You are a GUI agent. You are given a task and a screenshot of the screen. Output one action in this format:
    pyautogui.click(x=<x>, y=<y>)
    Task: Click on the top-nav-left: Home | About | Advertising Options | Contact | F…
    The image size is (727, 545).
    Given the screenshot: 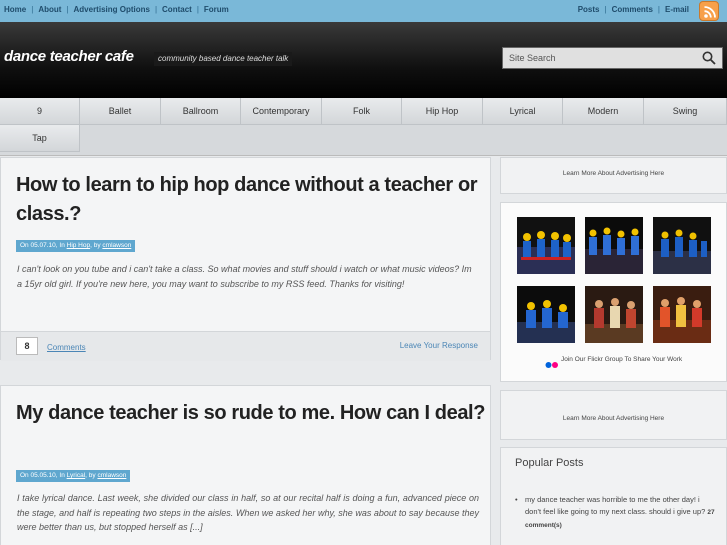 What is the action you would take?
    pyautogui.click(x=116, y=9)
    